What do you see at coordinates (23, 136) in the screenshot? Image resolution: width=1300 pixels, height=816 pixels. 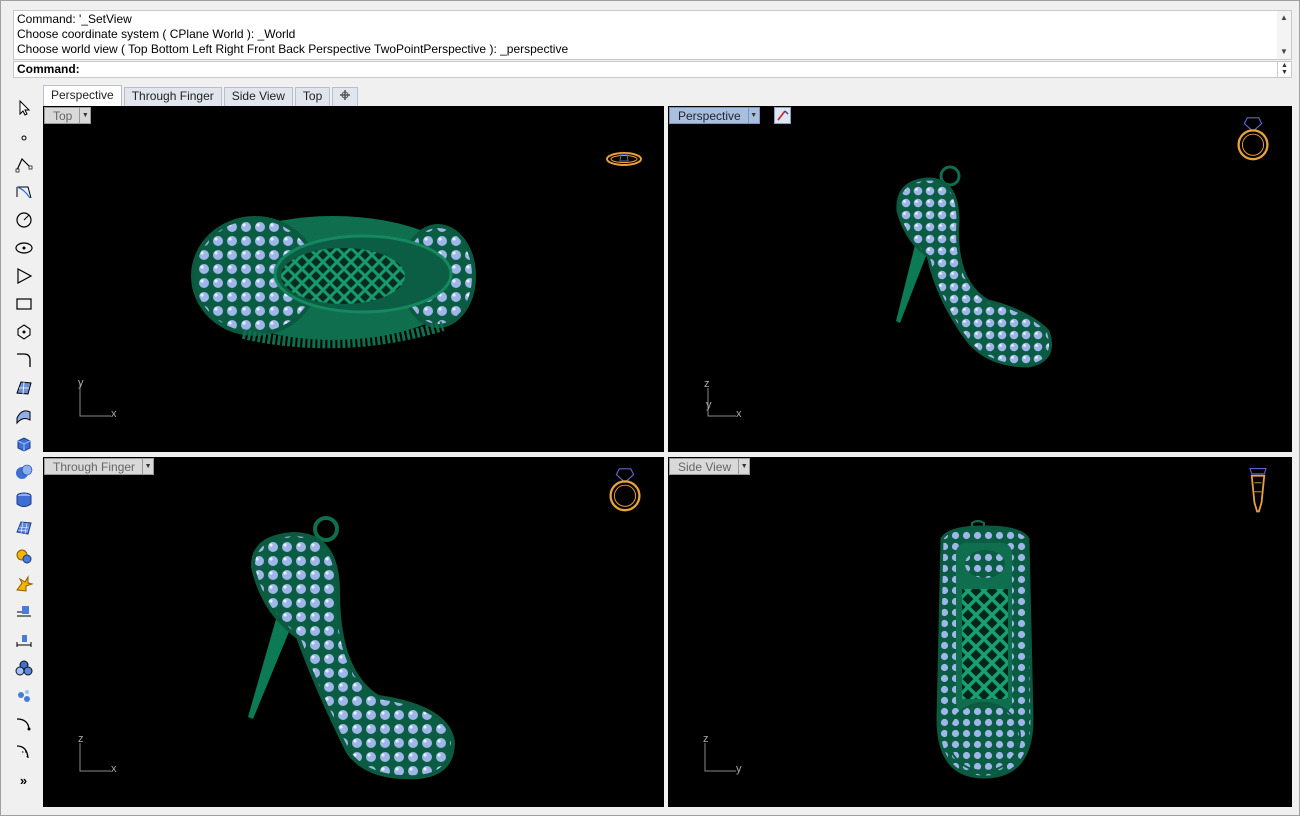 I see `point-icon` at bounding box center [23, 136].